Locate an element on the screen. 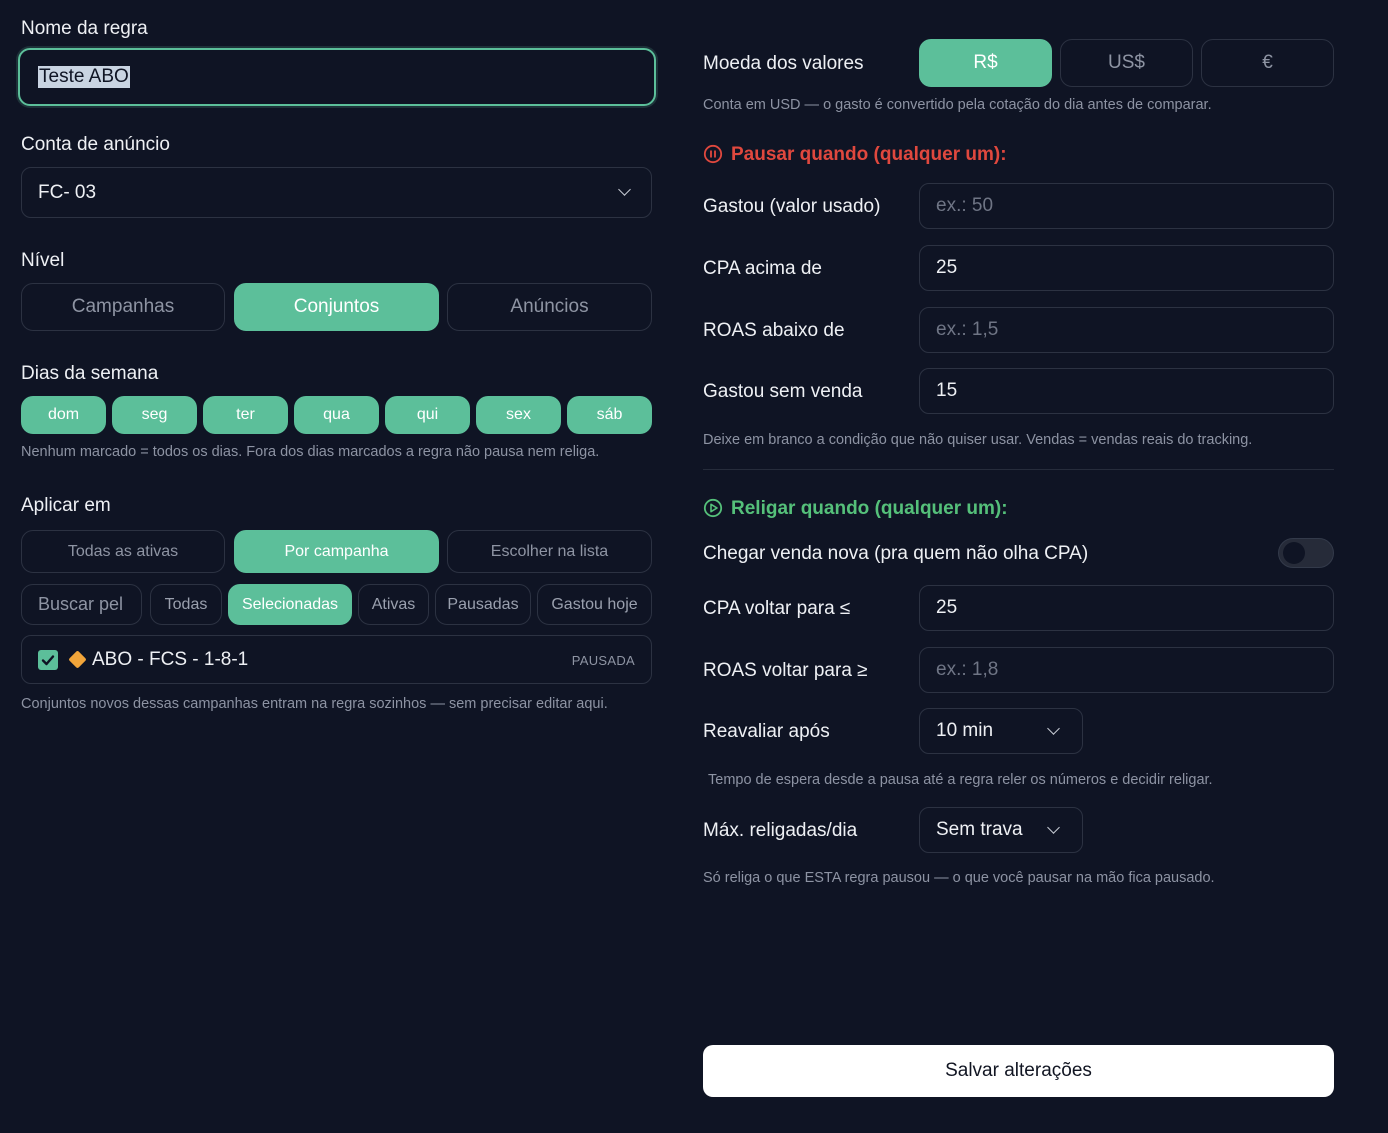 The width and height of the screenshot is (1388, 1133). spent-no-sale-label: Gastou sem venda is located at coordinates (783, 391).